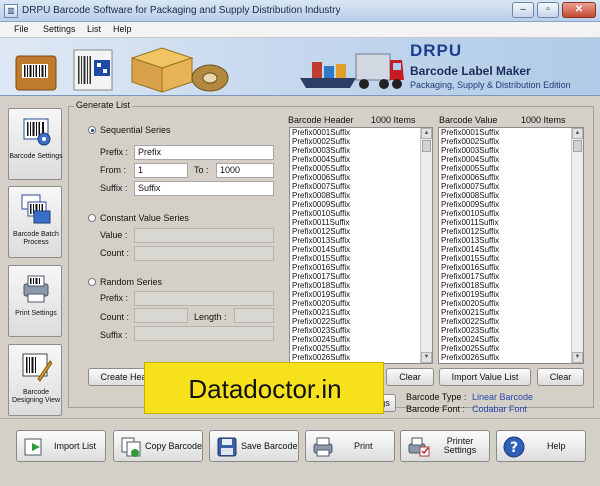  What do you see at coordinates (204, 235) in the screenshot?
I see `constant-value-input` at bounding box center [204, 235].